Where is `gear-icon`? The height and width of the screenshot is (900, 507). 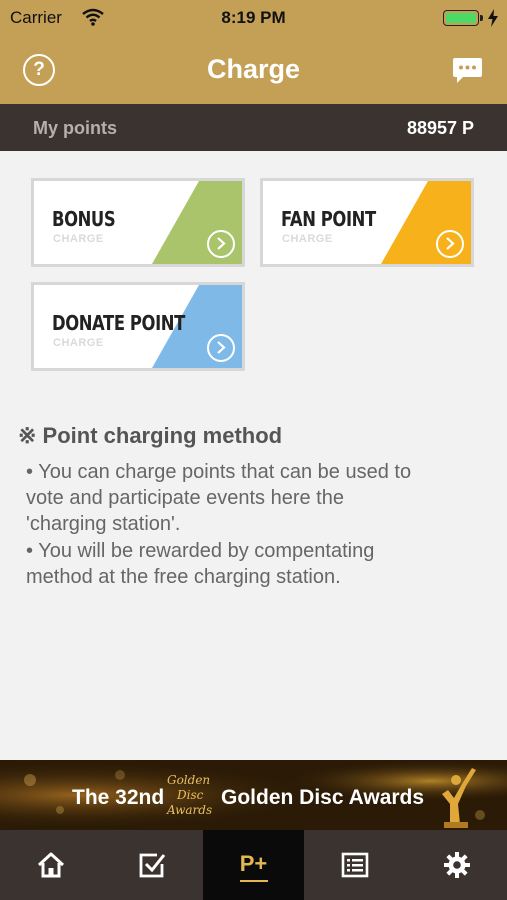 gear-icon is located at coordinates (457, 865).